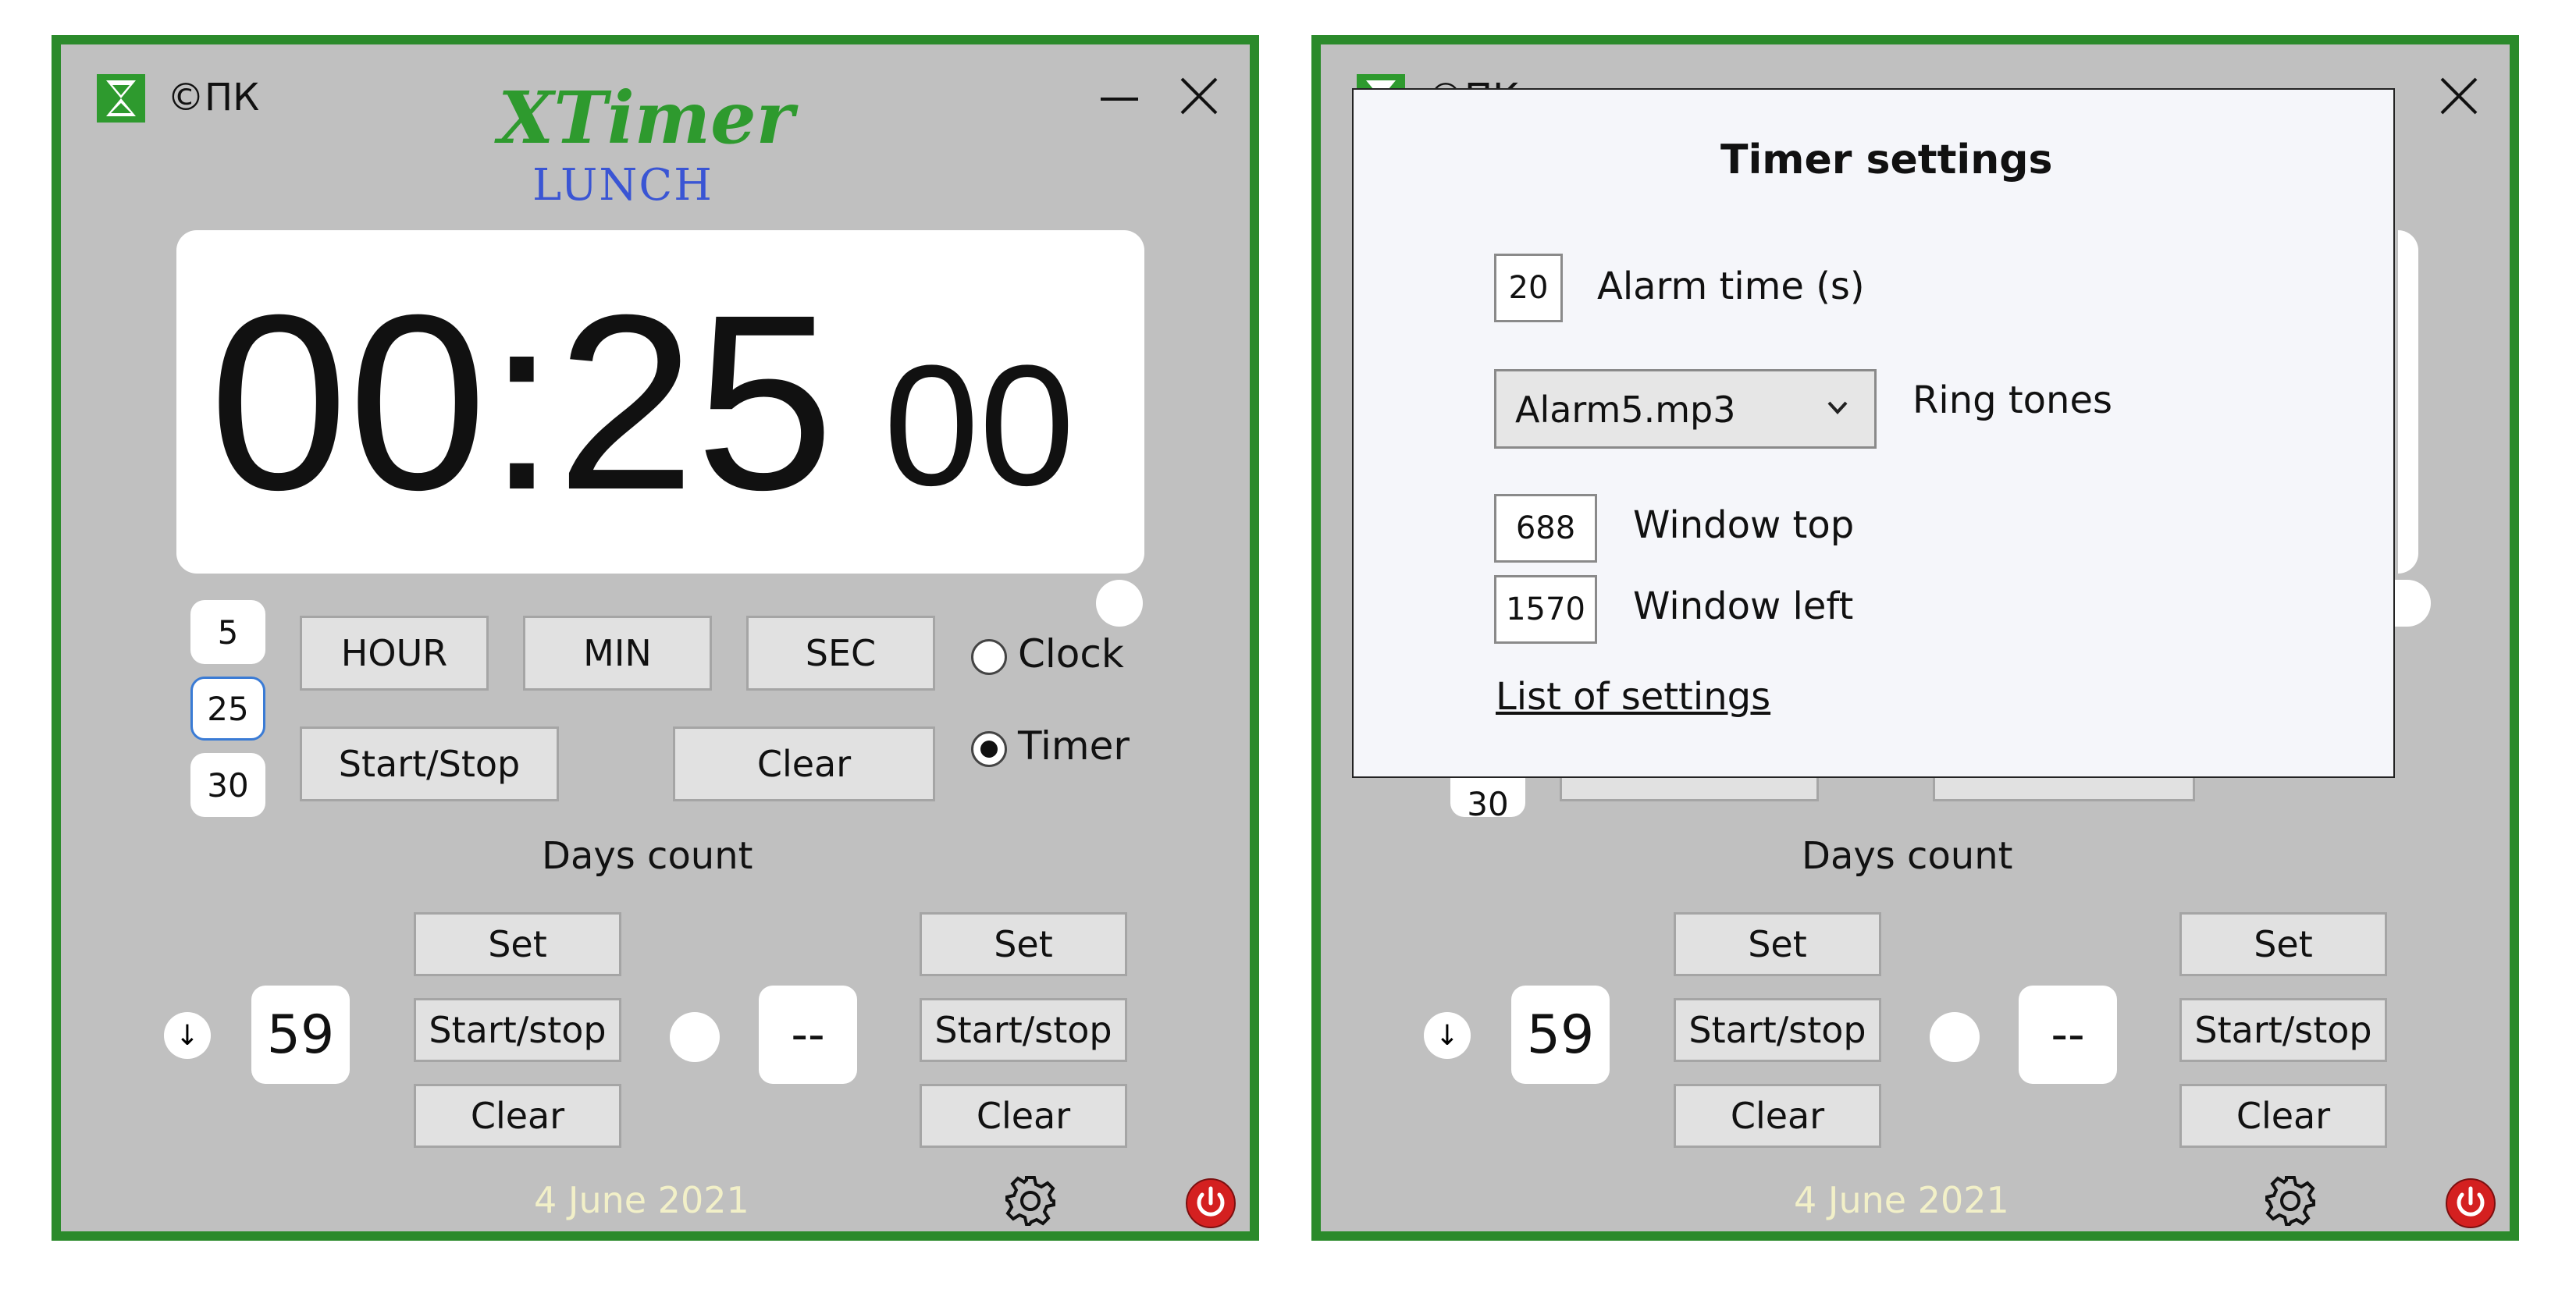 This screenshot has height=1293, width=2576. Describe the element at coordinates (840, 653) in the screenshot. I see `sec-button: SEC` at that location.